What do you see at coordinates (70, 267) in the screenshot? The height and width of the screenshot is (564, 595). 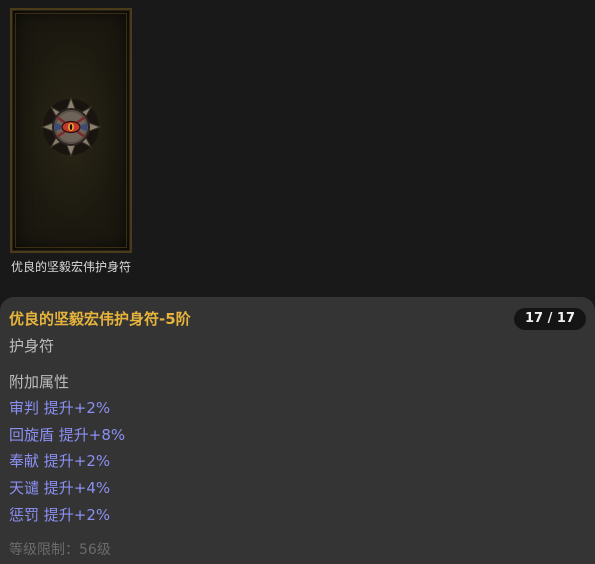 I see `item-caption: 优良的坚毅宏伟护身符` at bounding box center [70, 267].